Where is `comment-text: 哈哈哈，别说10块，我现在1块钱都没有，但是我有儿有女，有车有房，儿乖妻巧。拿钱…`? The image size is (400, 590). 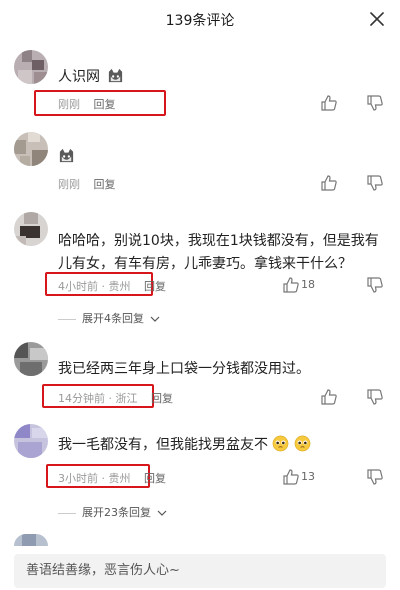
comment-text: 哈哈哈，别说10块，我现在1块钱都没有，但是我有儿有女，有车有房，儿乖妻巧。拿钱… is located at coordinates (218, 252).